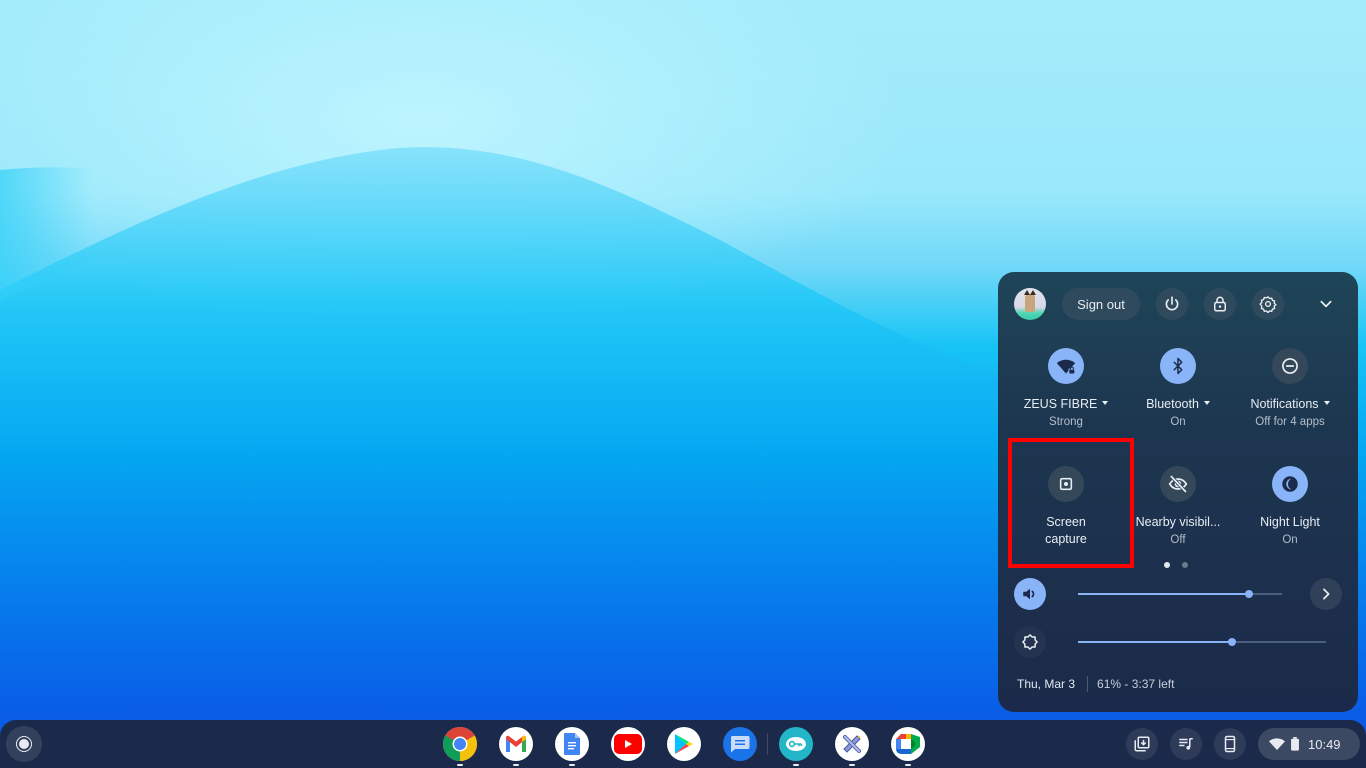 The height and width of the screenshot is (768, 1366). I want to click on meet-icon, so click(908, 744).